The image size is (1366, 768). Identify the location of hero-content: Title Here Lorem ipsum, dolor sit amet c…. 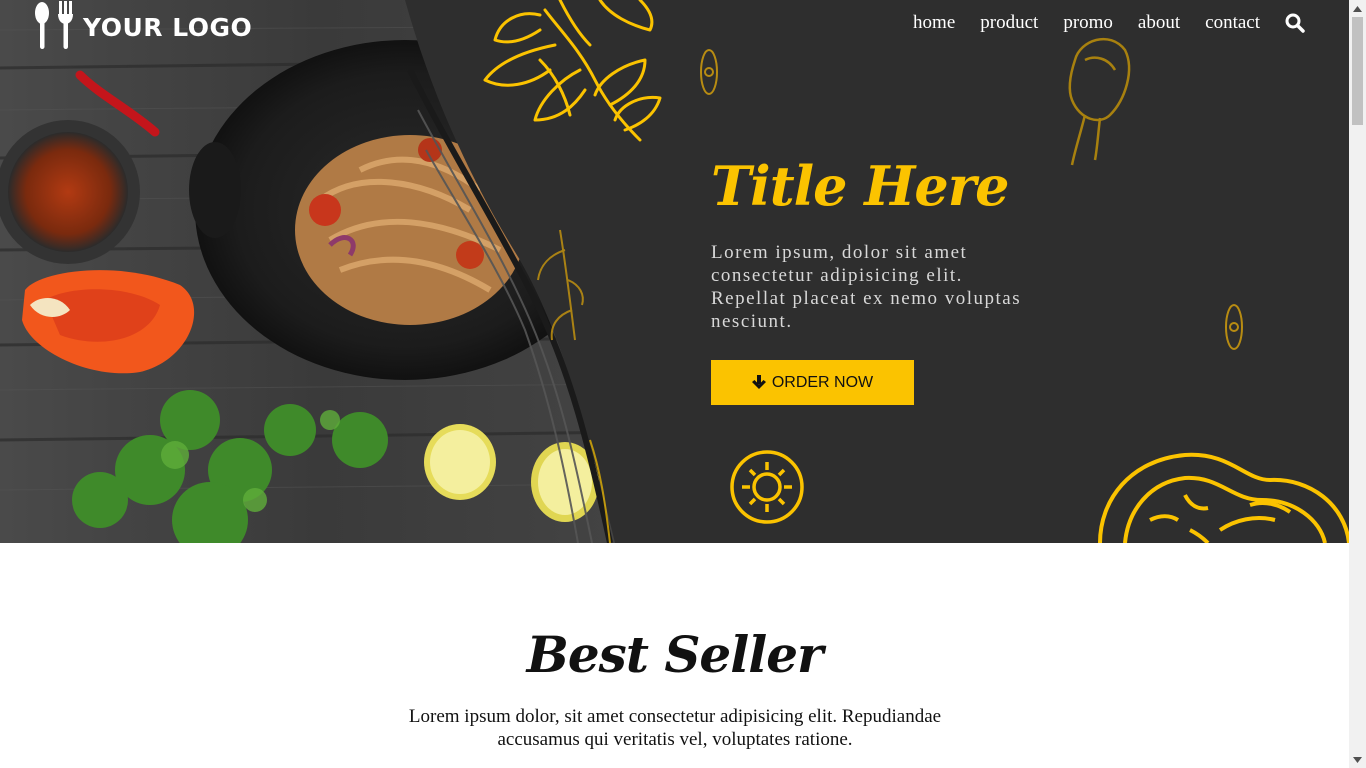
(876, 277).